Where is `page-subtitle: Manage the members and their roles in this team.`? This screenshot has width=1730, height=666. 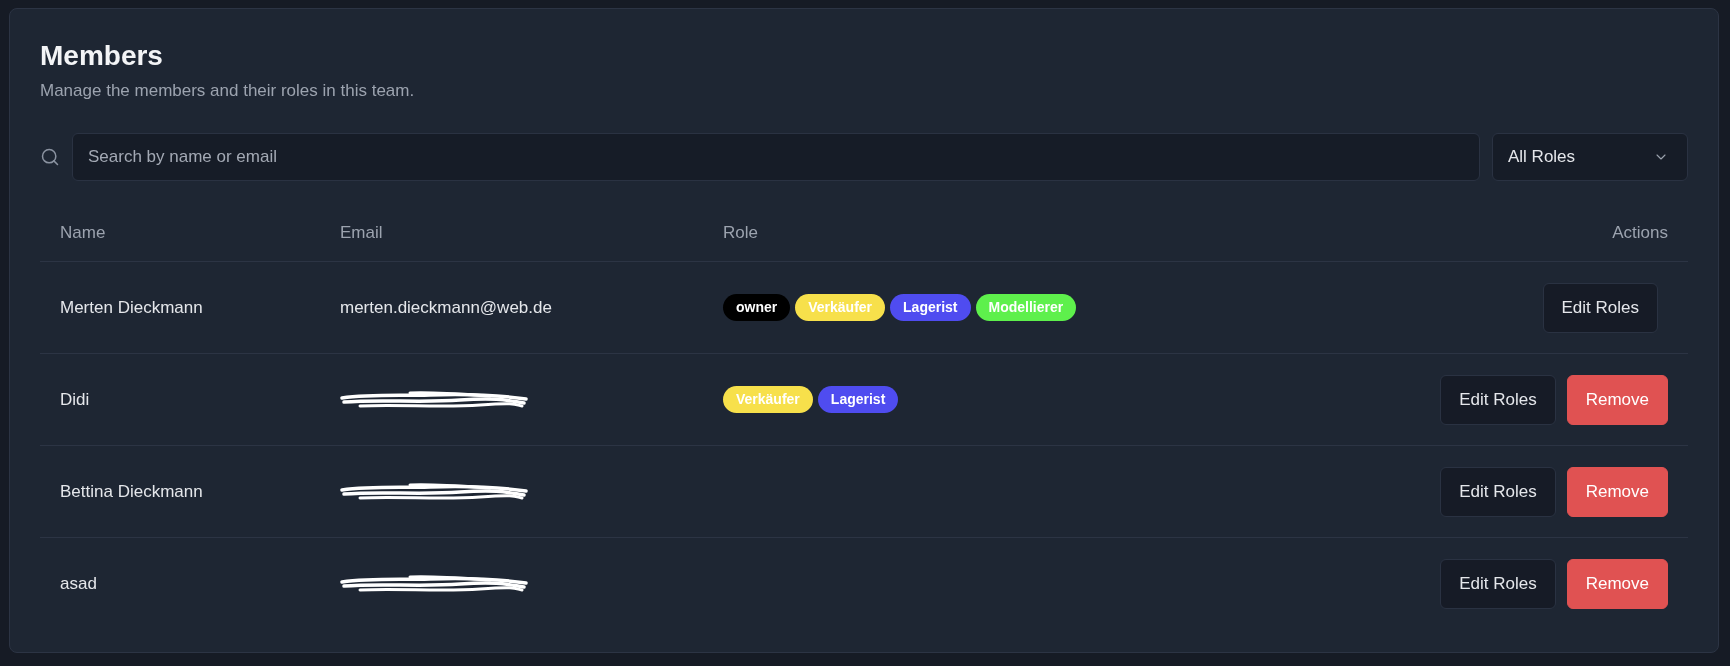
page-subtitle: Manage the members and their roles in this team. is located at coordinates (227, 91).